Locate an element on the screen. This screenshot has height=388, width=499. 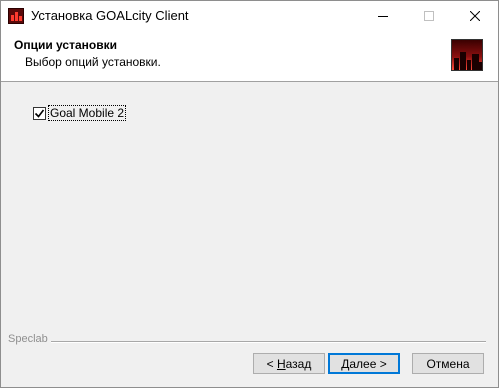
page-title: Опции установки is located at coordinates (65, 45).